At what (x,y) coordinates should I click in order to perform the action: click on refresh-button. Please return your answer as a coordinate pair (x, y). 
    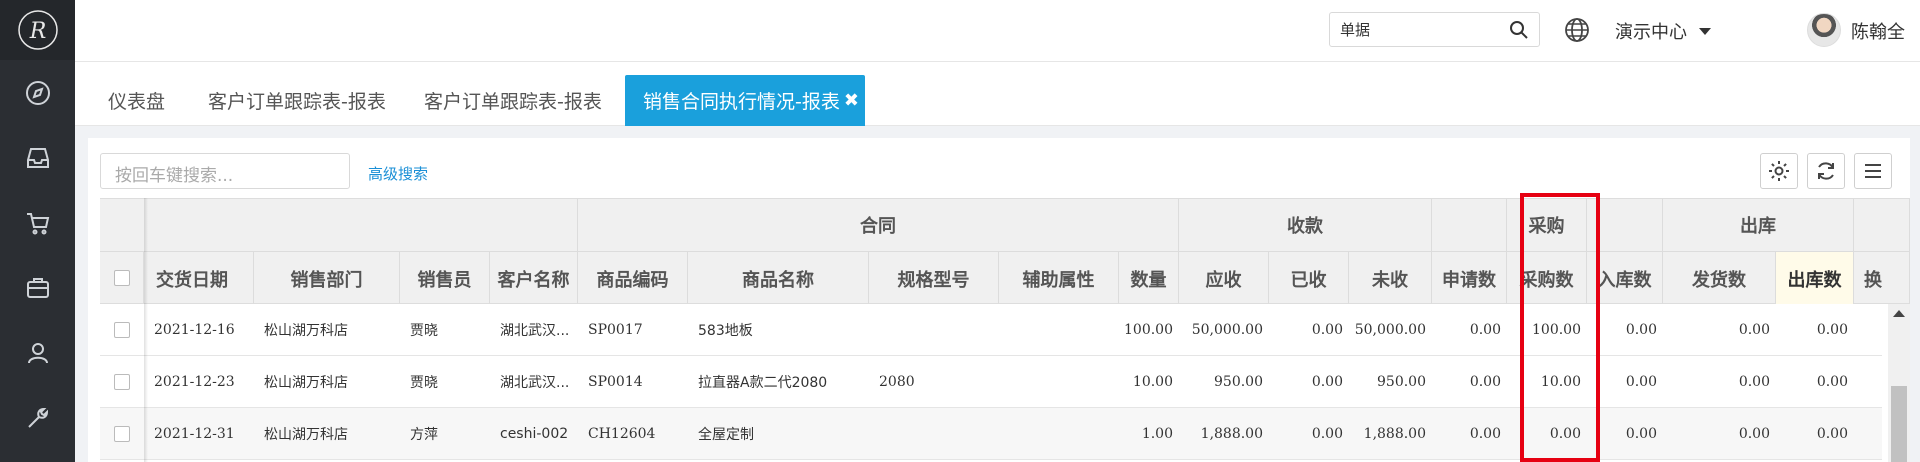
    Looking at the image, I should click on (1826, 171).